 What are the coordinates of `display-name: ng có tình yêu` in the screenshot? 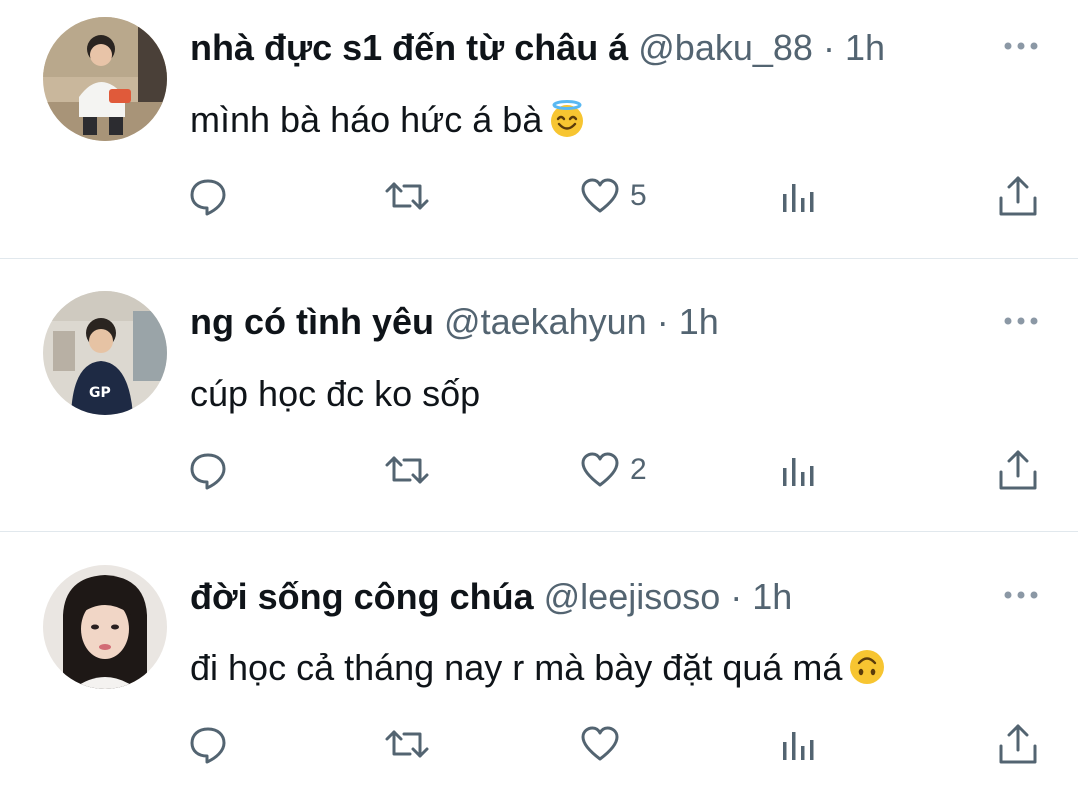 It's located at (312, 321).